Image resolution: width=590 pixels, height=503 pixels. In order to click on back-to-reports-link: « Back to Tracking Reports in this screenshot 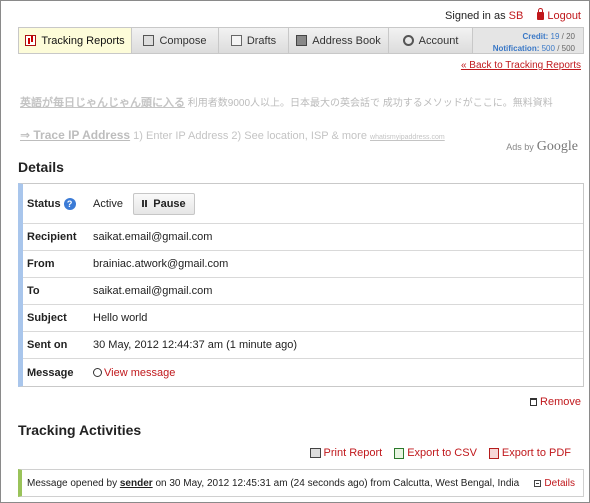, I will do `click(521, 65)`.